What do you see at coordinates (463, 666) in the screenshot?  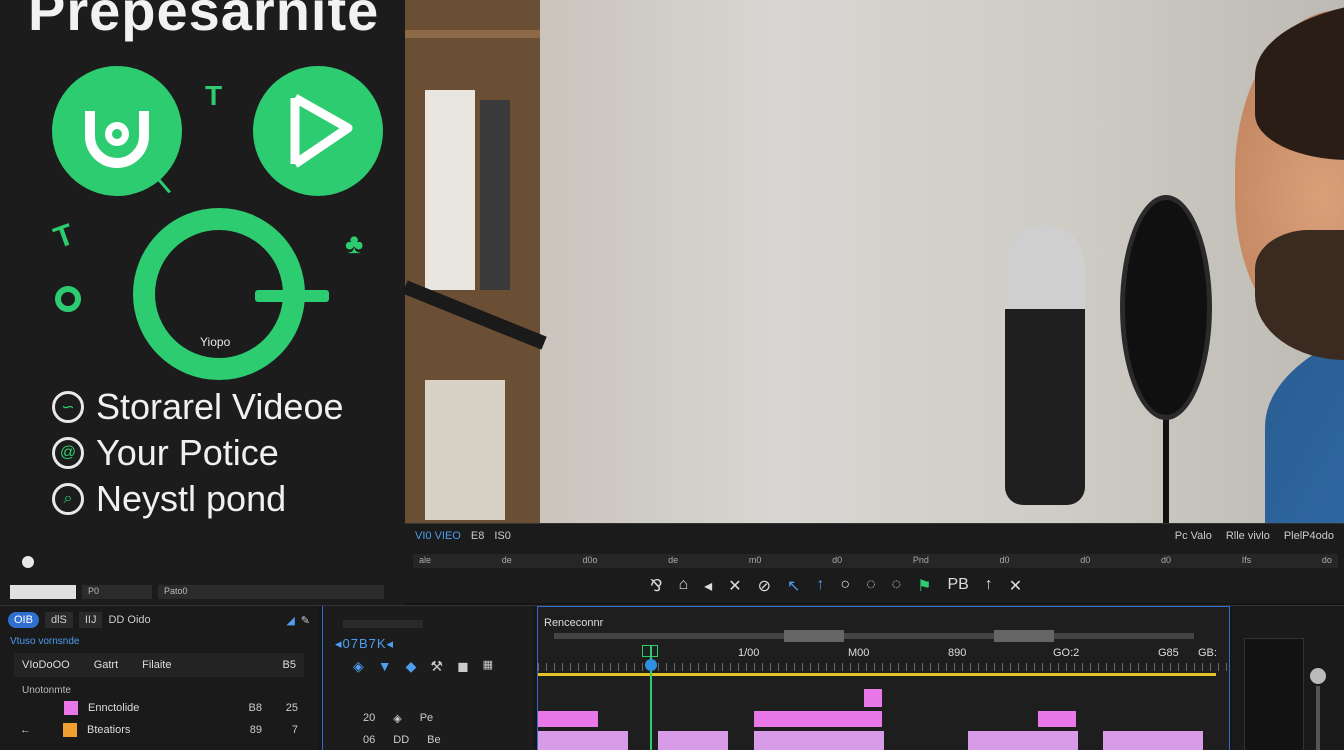 I see `camera-icon: ◼` at bounding box center [463, 666].